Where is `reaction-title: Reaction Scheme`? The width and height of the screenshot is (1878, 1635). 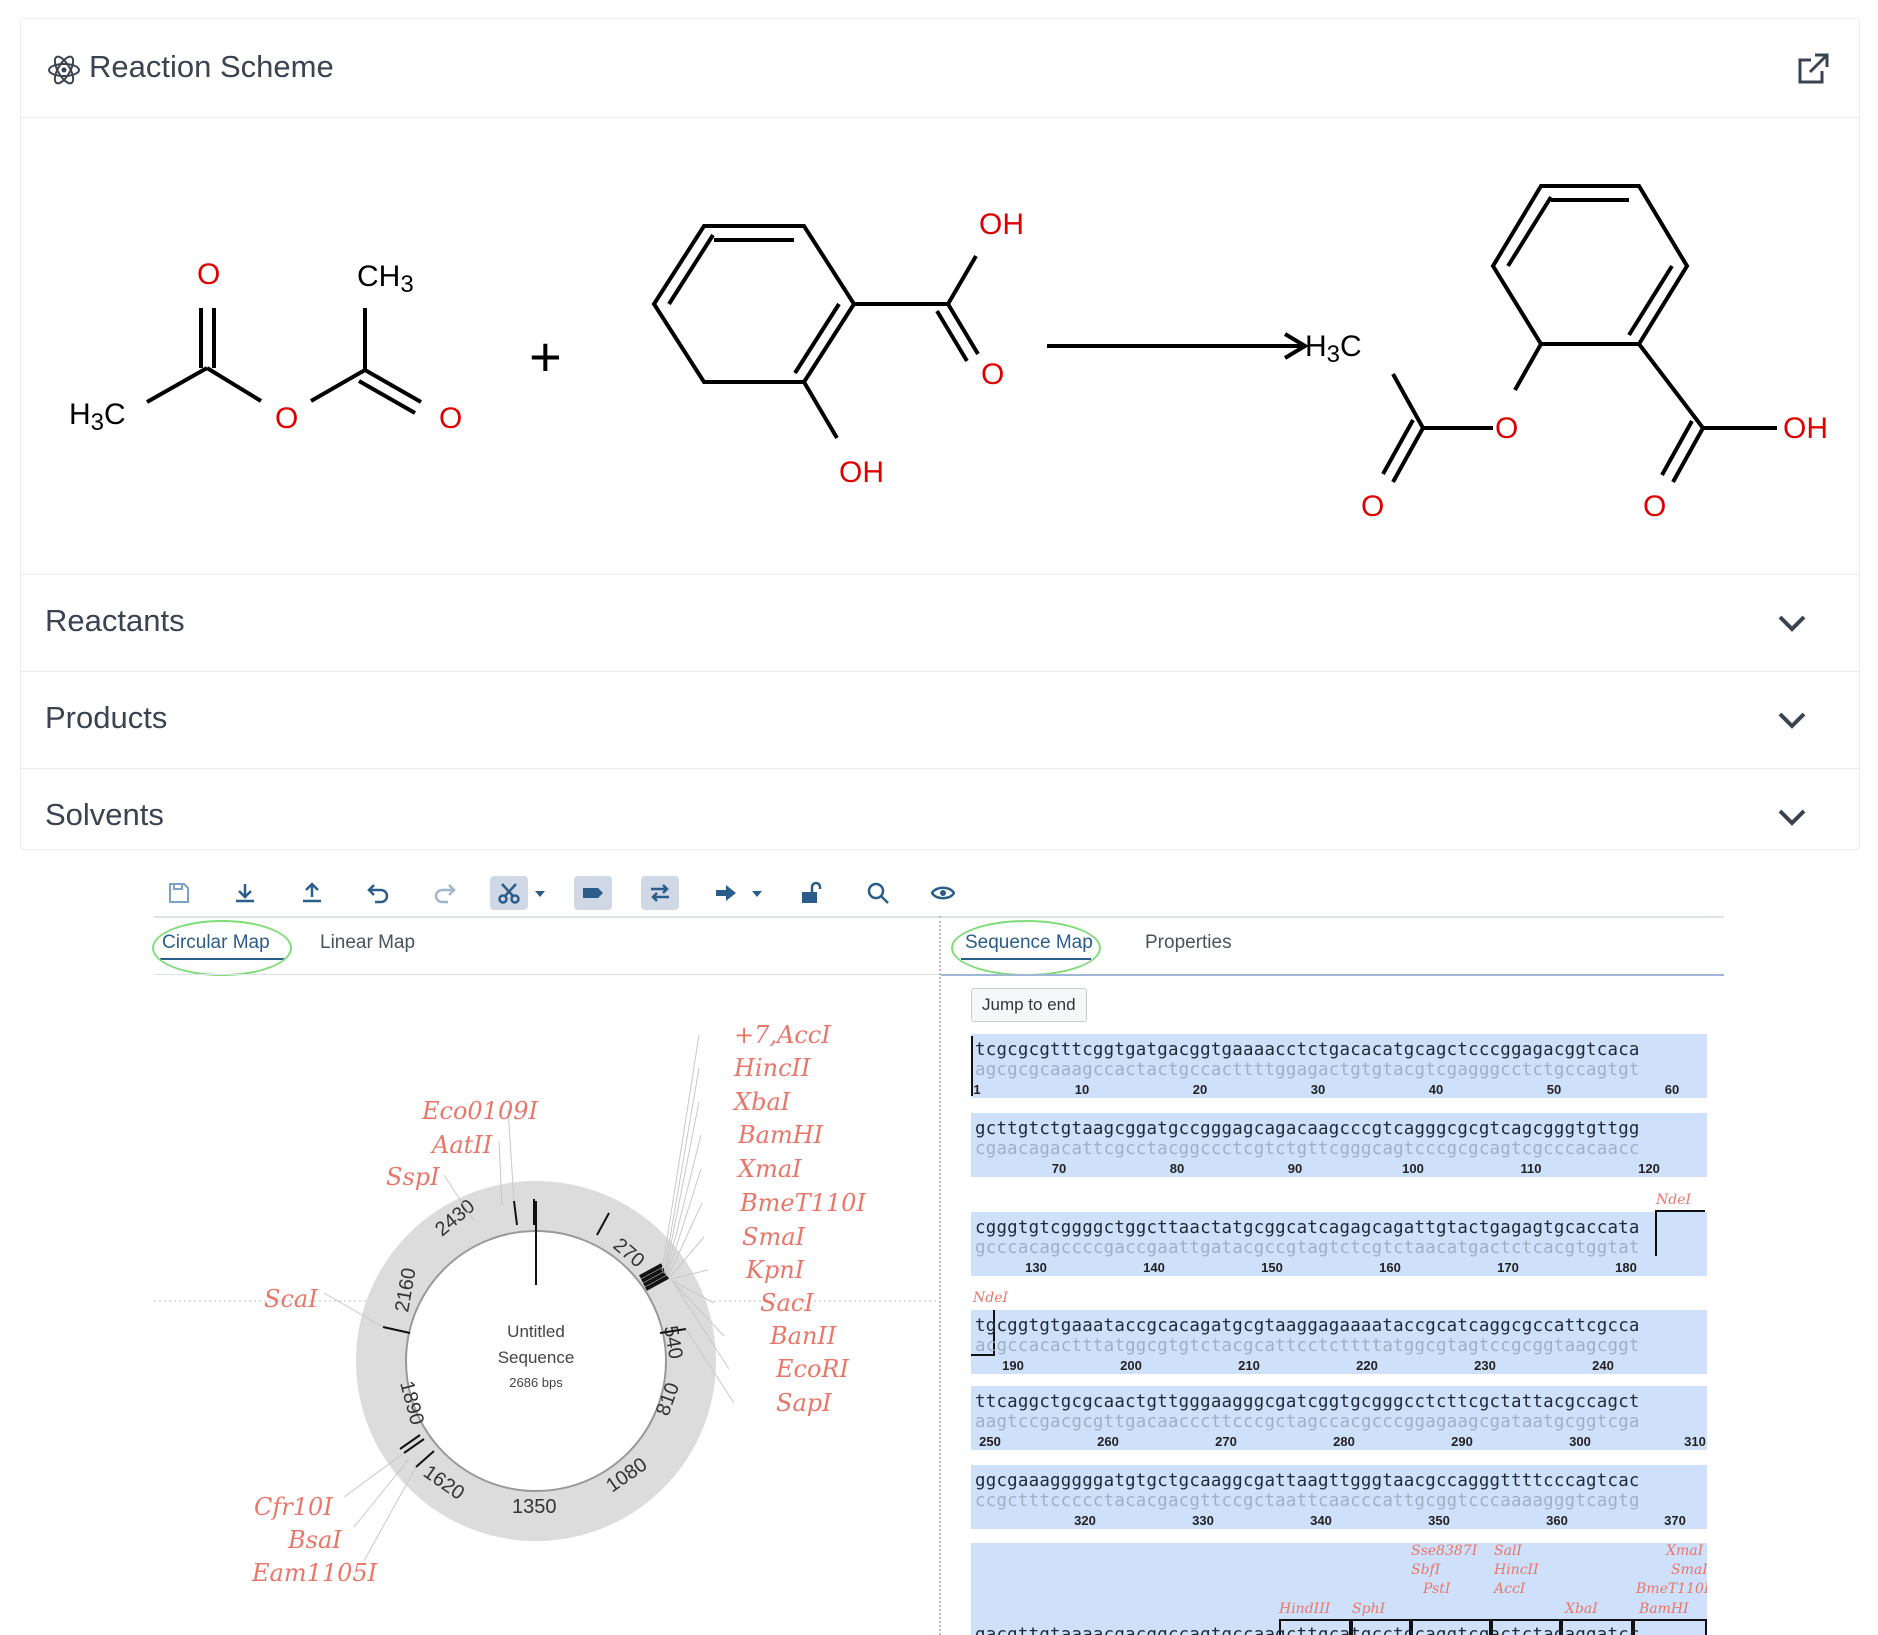 reaction-title: Reaction Scheme is located at coordinates (211, 66).